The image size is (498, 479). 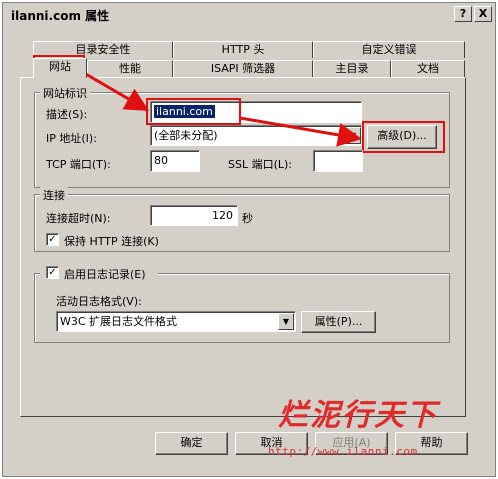 I want to click on log-format-select: W3C 扩展日志文件格式, so click(x=176, y=321).